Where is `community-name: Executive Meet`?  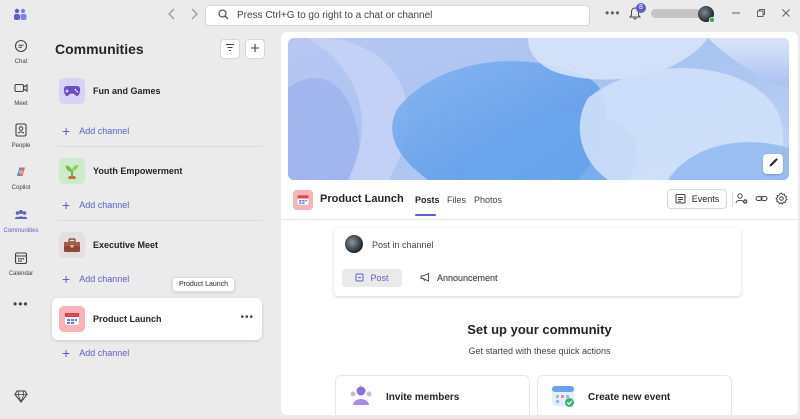 community-name: Executive Meet is located at coordinates (126, 245).